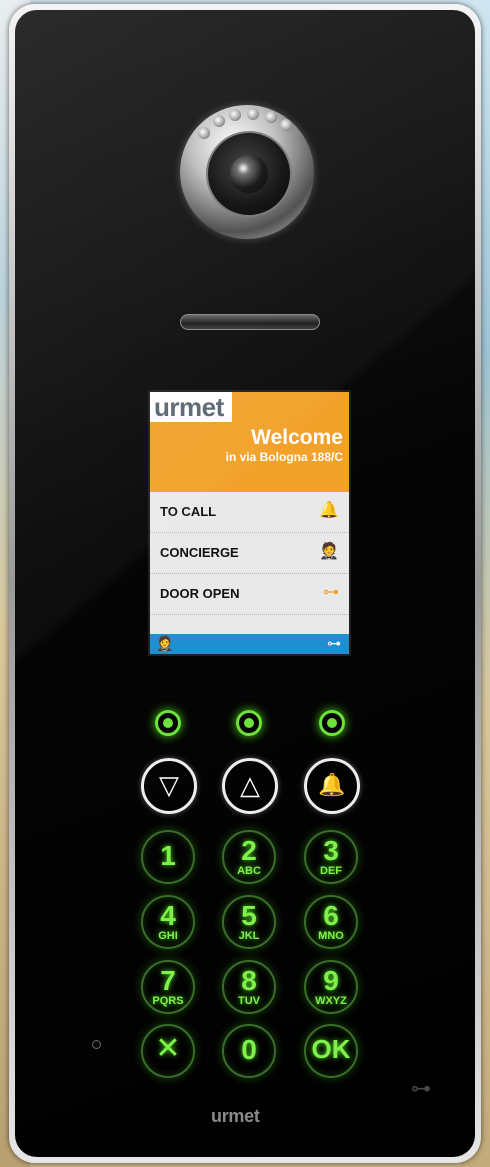 This screenshot has width=490, height=1167. I want to click on triangle-up-icon: △, so click(250, 785).